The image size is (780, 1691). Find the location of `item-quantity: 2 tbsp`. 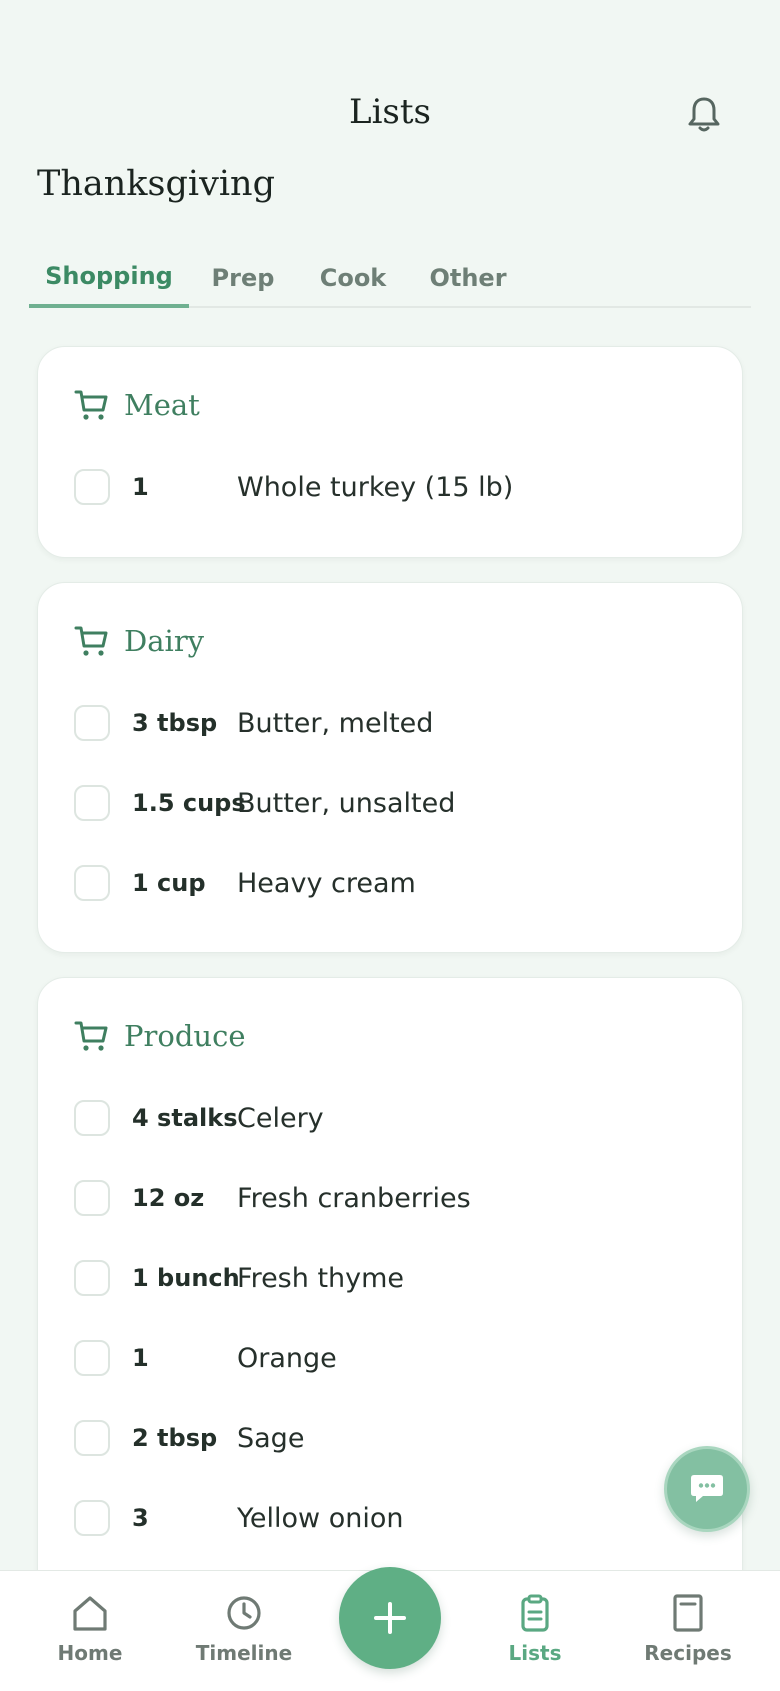

item-quantity: 2 tbsp is located at coordinates (175, 1438).